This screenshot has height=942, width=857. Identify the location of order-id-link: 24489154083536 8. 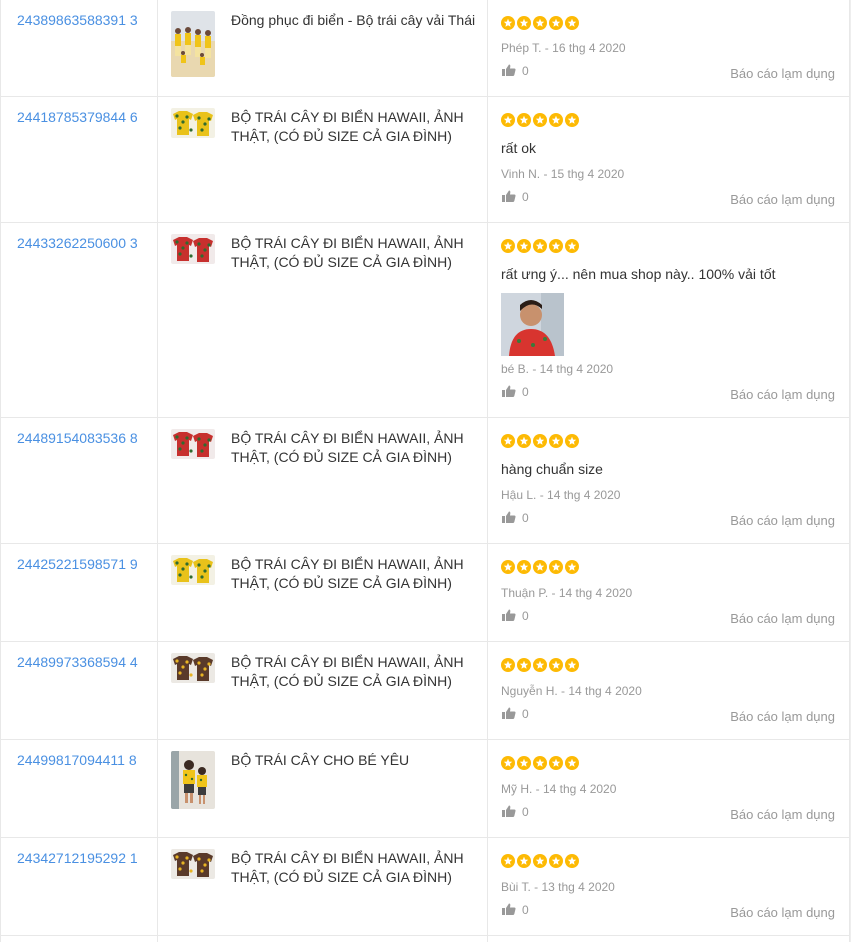
(79, 438).